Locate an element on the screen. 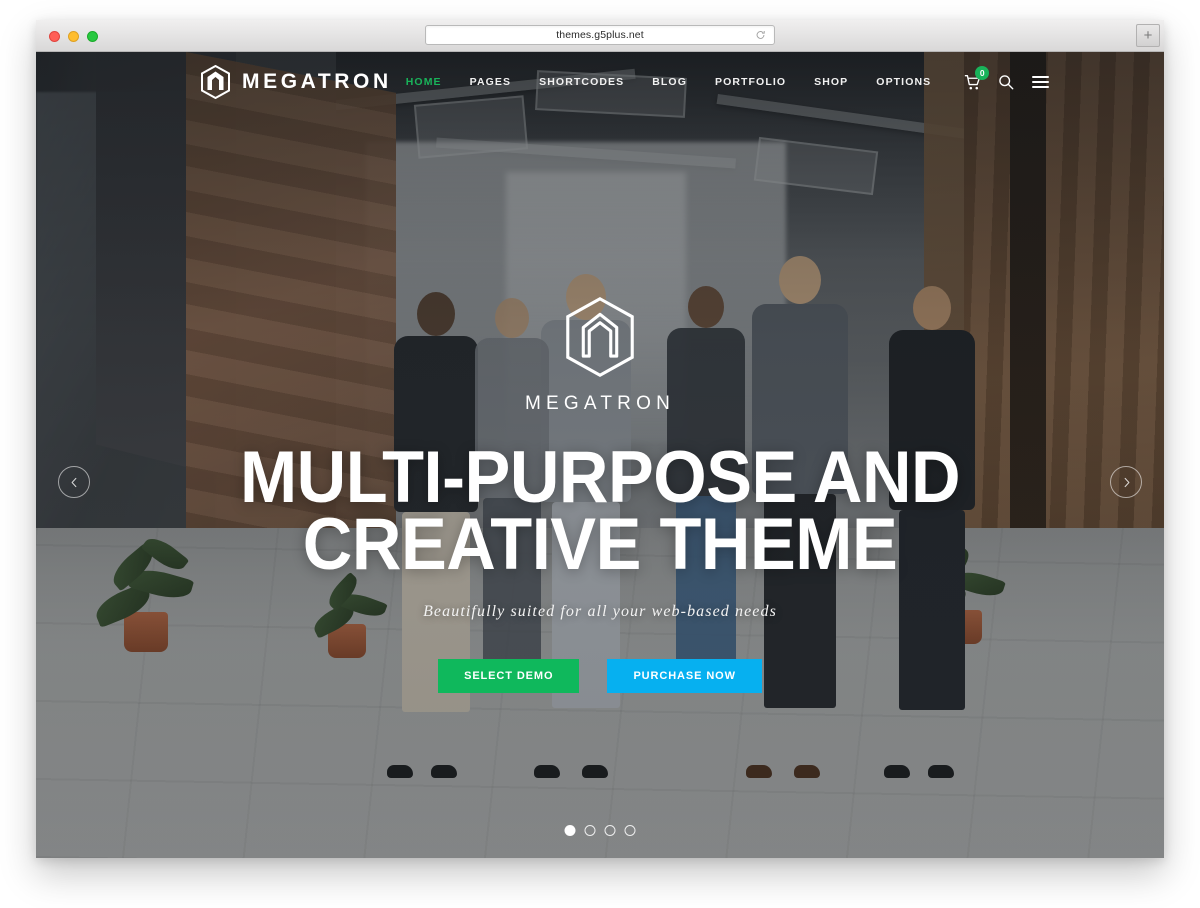  zoom-window-button is located at coordinates (92, 36).